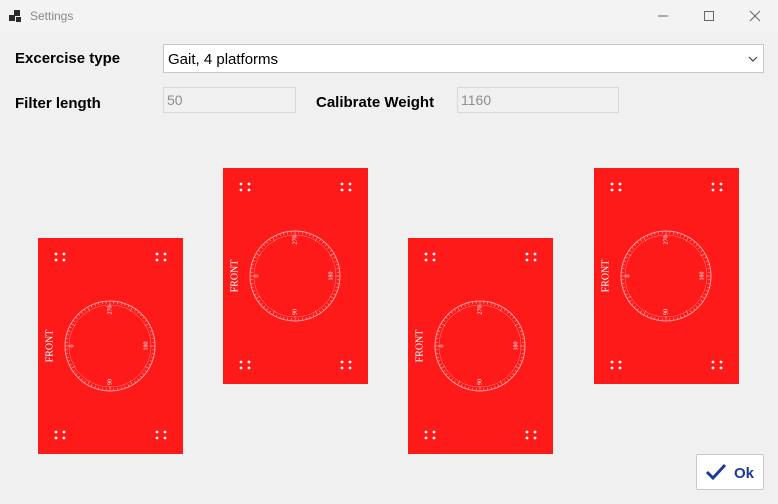 This screenshot has width=778, height=504. What do you see at coordinates (389, 16) in the screenshot?
I see `title-bar: Settings` at bounding box center [389, 16].